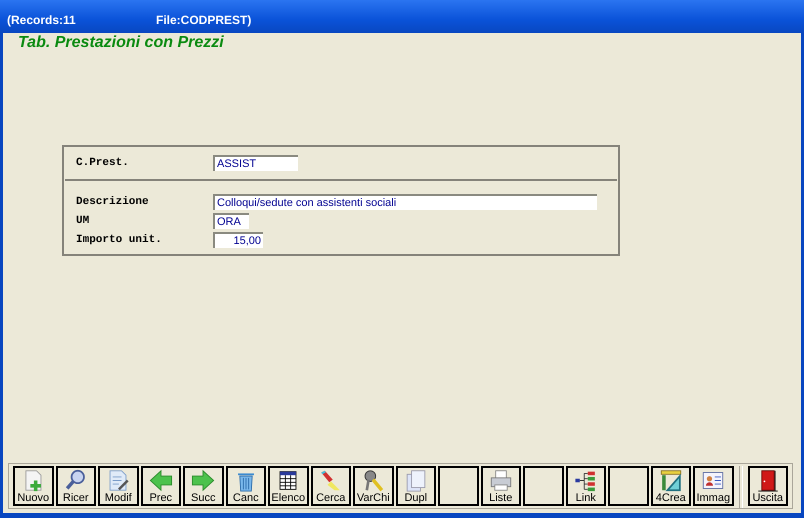 The image size is (804, 518). I want to click on toolbar-button: Dupl, so click(416, 486).